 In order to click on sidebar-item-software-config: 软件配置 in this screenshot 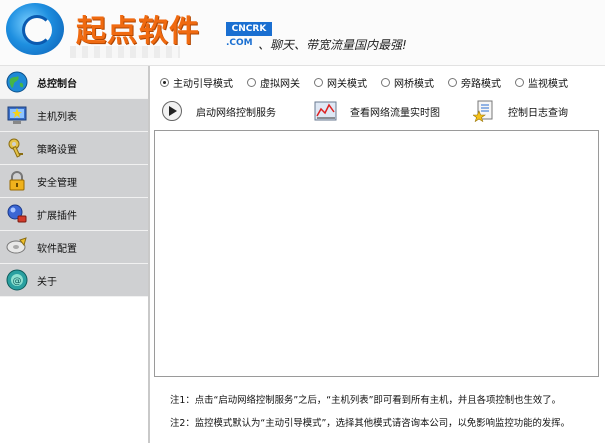, I will do `click(74, 247)`.